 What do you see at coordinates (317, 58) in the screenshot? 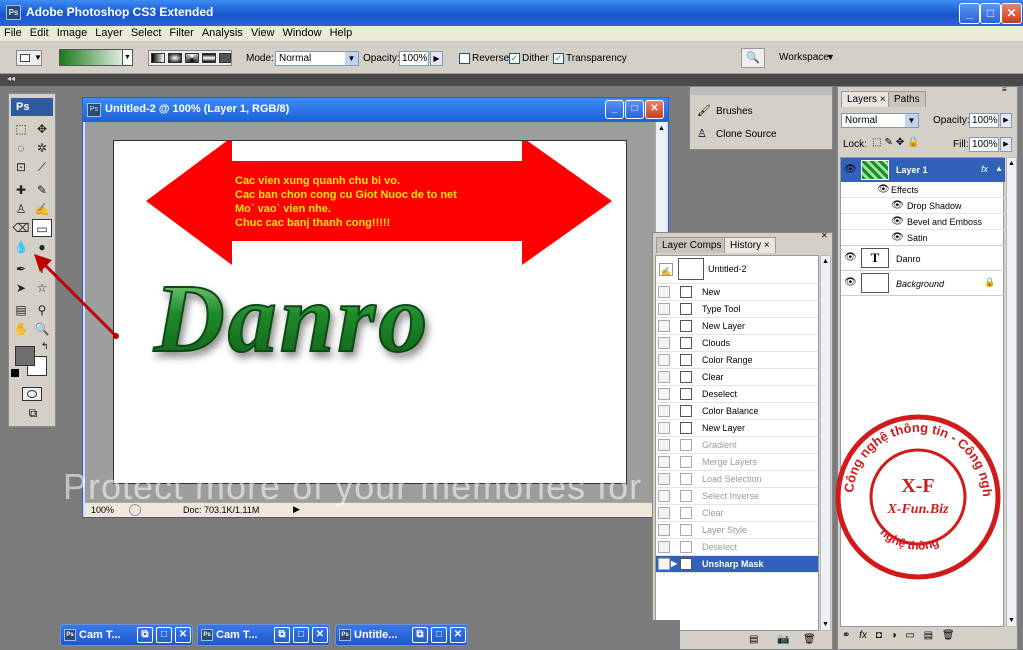
I see `mode-select: Normal ▼` at bounding box center [317, 58].